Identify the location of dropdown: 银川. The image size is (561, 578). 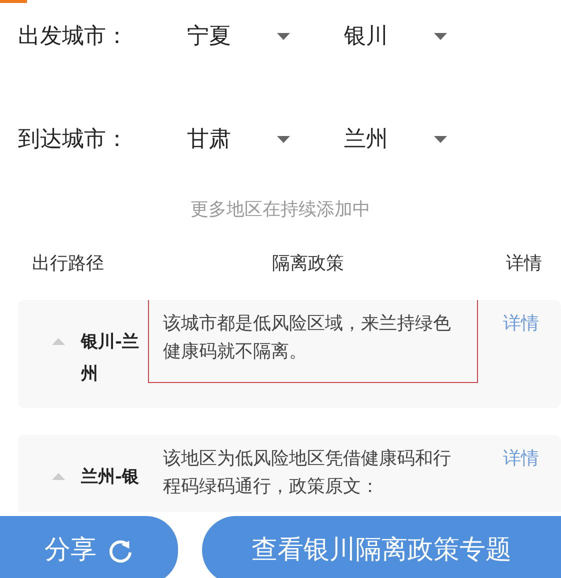
(424, 36).